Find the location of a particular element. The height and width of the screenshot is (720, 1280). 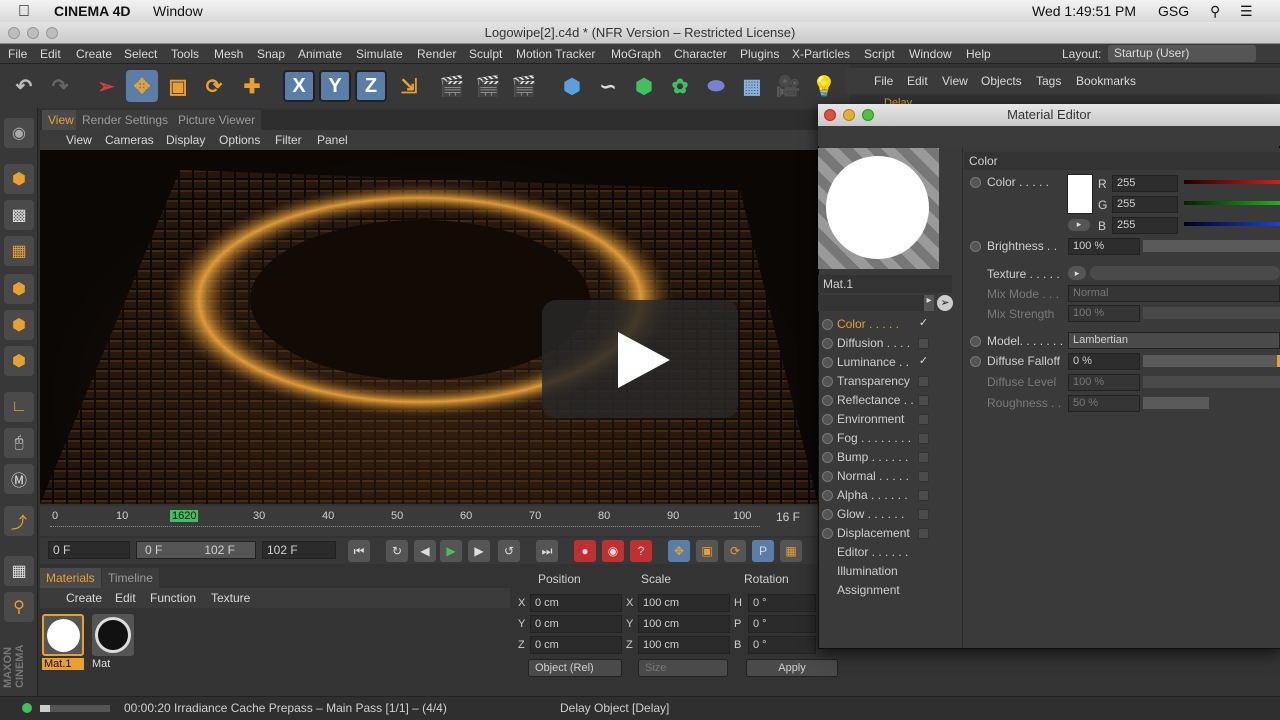

tab-render-settings: Render Settings is located at coordinates (125, 120).